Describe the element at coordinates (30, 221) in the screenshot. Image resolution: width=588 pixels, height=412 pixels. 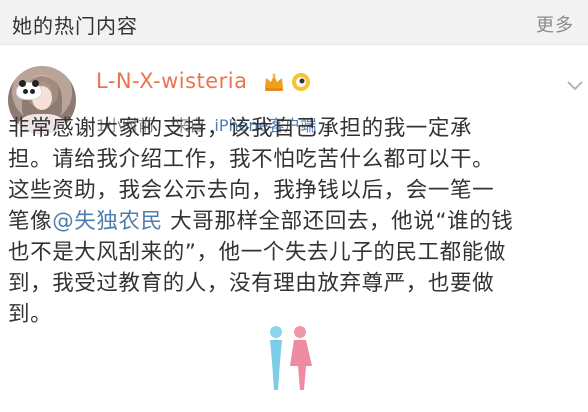
I see `post-text-segment: 笔像` at that location.